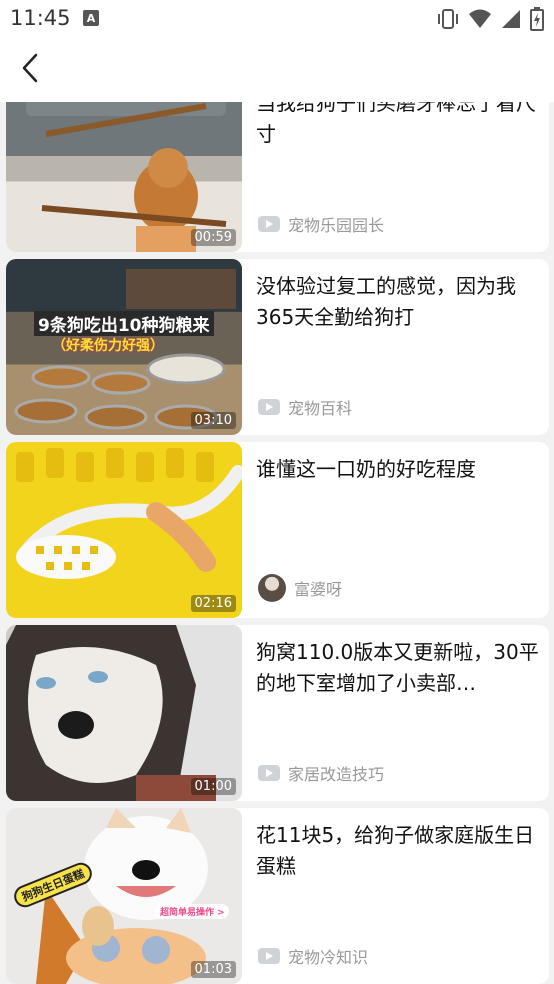 The width and height of the screenshot is (554, 984). Describe the element at coordinates (91, 18) in the screenshot. I see `notification-icon: A` at that location.